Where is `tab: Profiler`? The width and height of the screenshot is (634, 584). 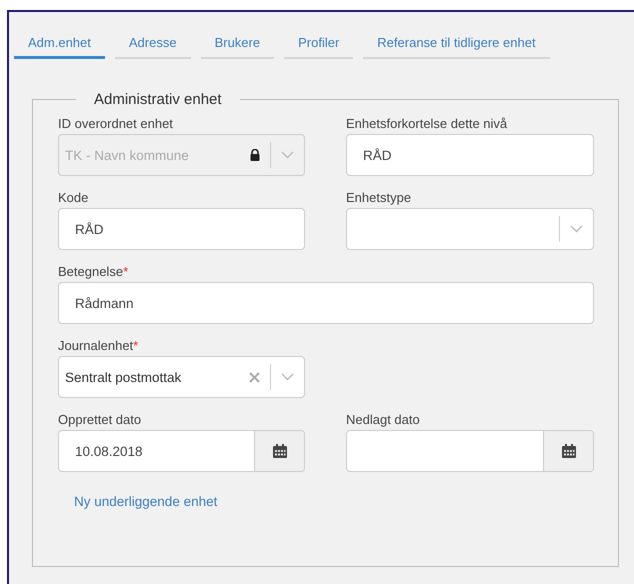
tab: Profiler is located at coordinates (319, 45).